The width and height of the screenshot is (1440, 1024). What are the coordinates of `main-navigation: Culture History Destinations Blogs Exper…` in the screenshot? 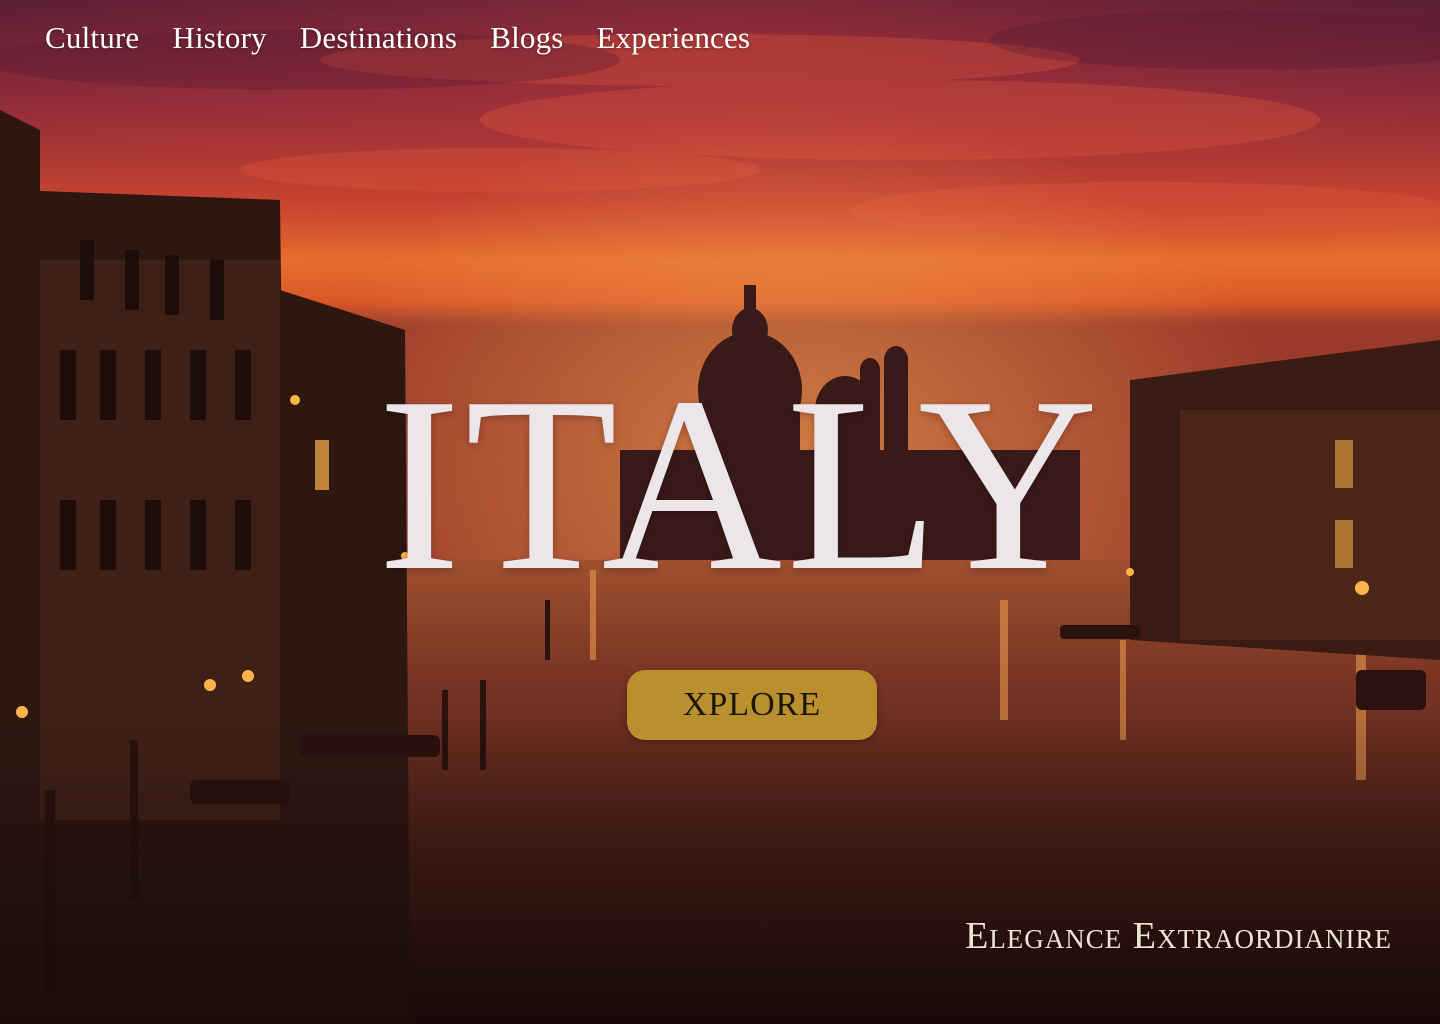 It's located at (397, 38).